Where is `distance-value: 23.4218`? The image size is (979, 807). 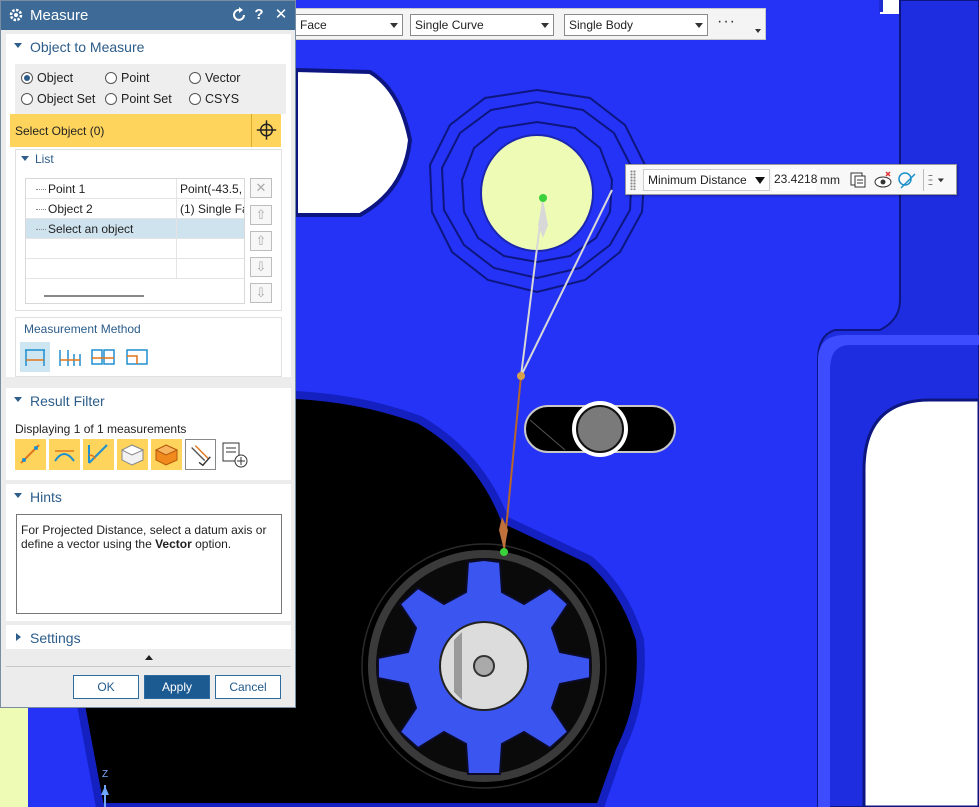 distance-value: 23.4218 is located at coordinates (794, 180).